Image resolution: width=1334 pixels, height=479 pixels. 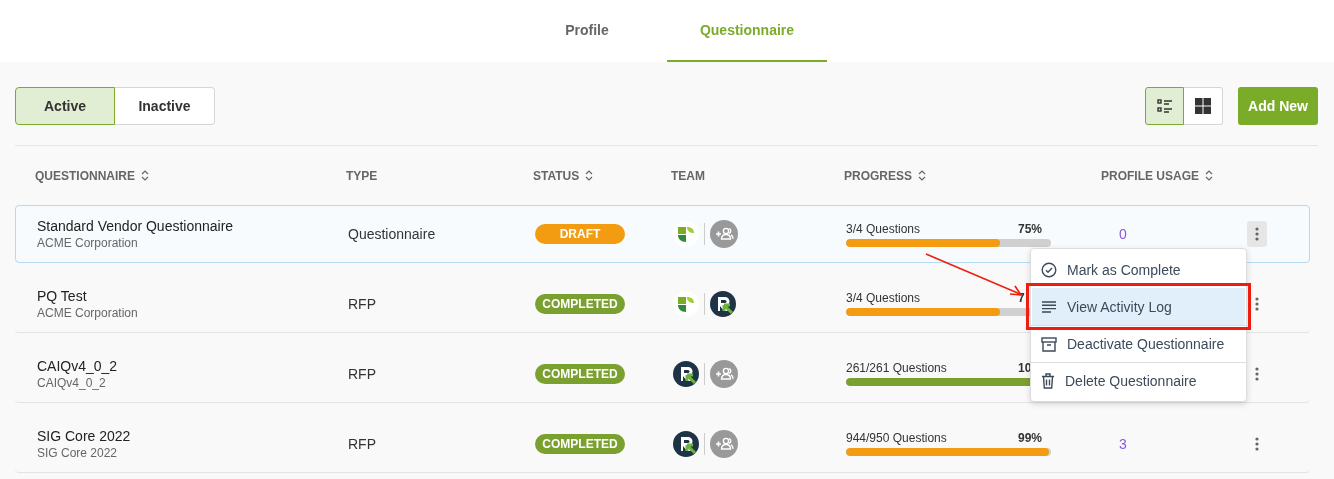 What do you see at coordinates (362, 175) in the screenshot?
I see `column-header: TYPE` at bounding box center [362, 175].